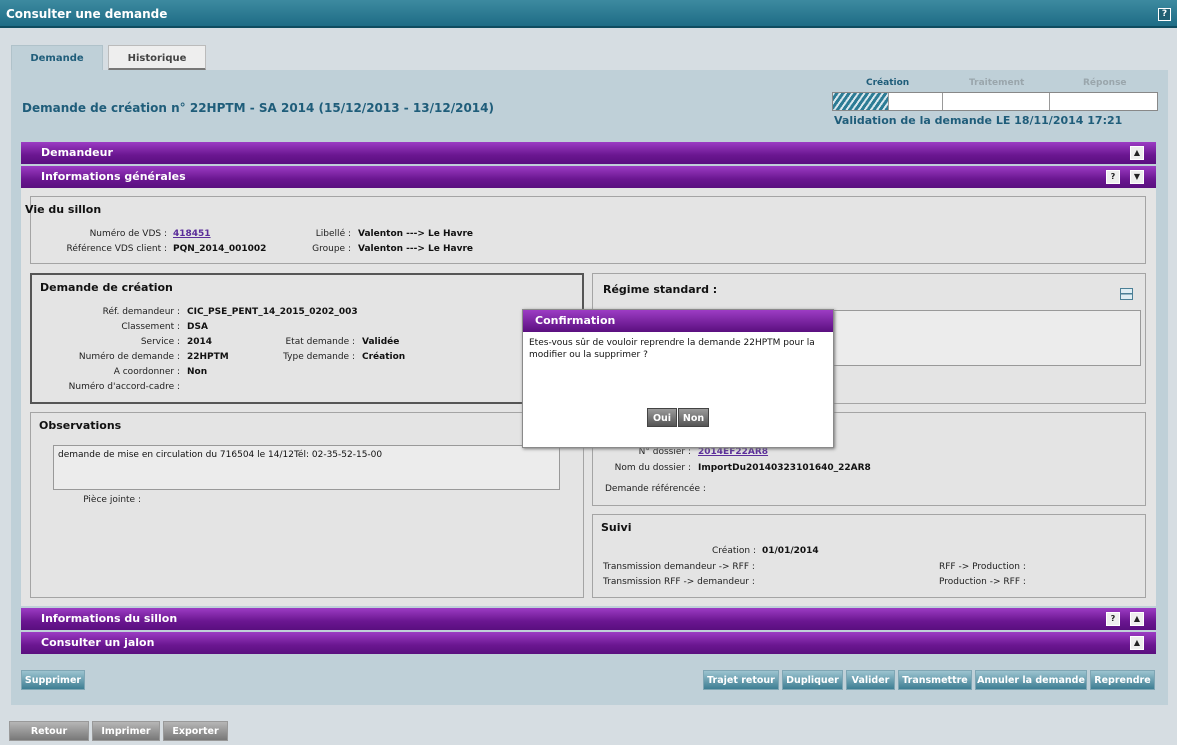 The image size is (1177, 745). I want to click on suivi-creation-value: 01/01/2014, so click(790, 551).